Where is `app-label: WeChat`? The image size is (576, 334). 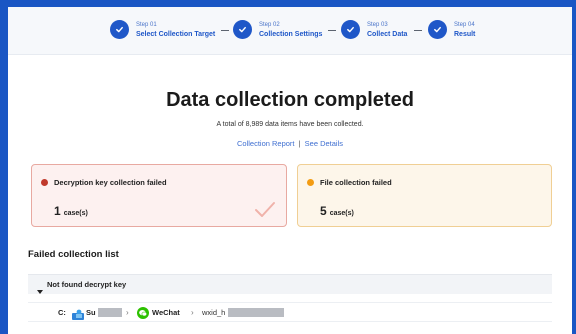
app-label: WeChat is located at coordinates (166, 312).